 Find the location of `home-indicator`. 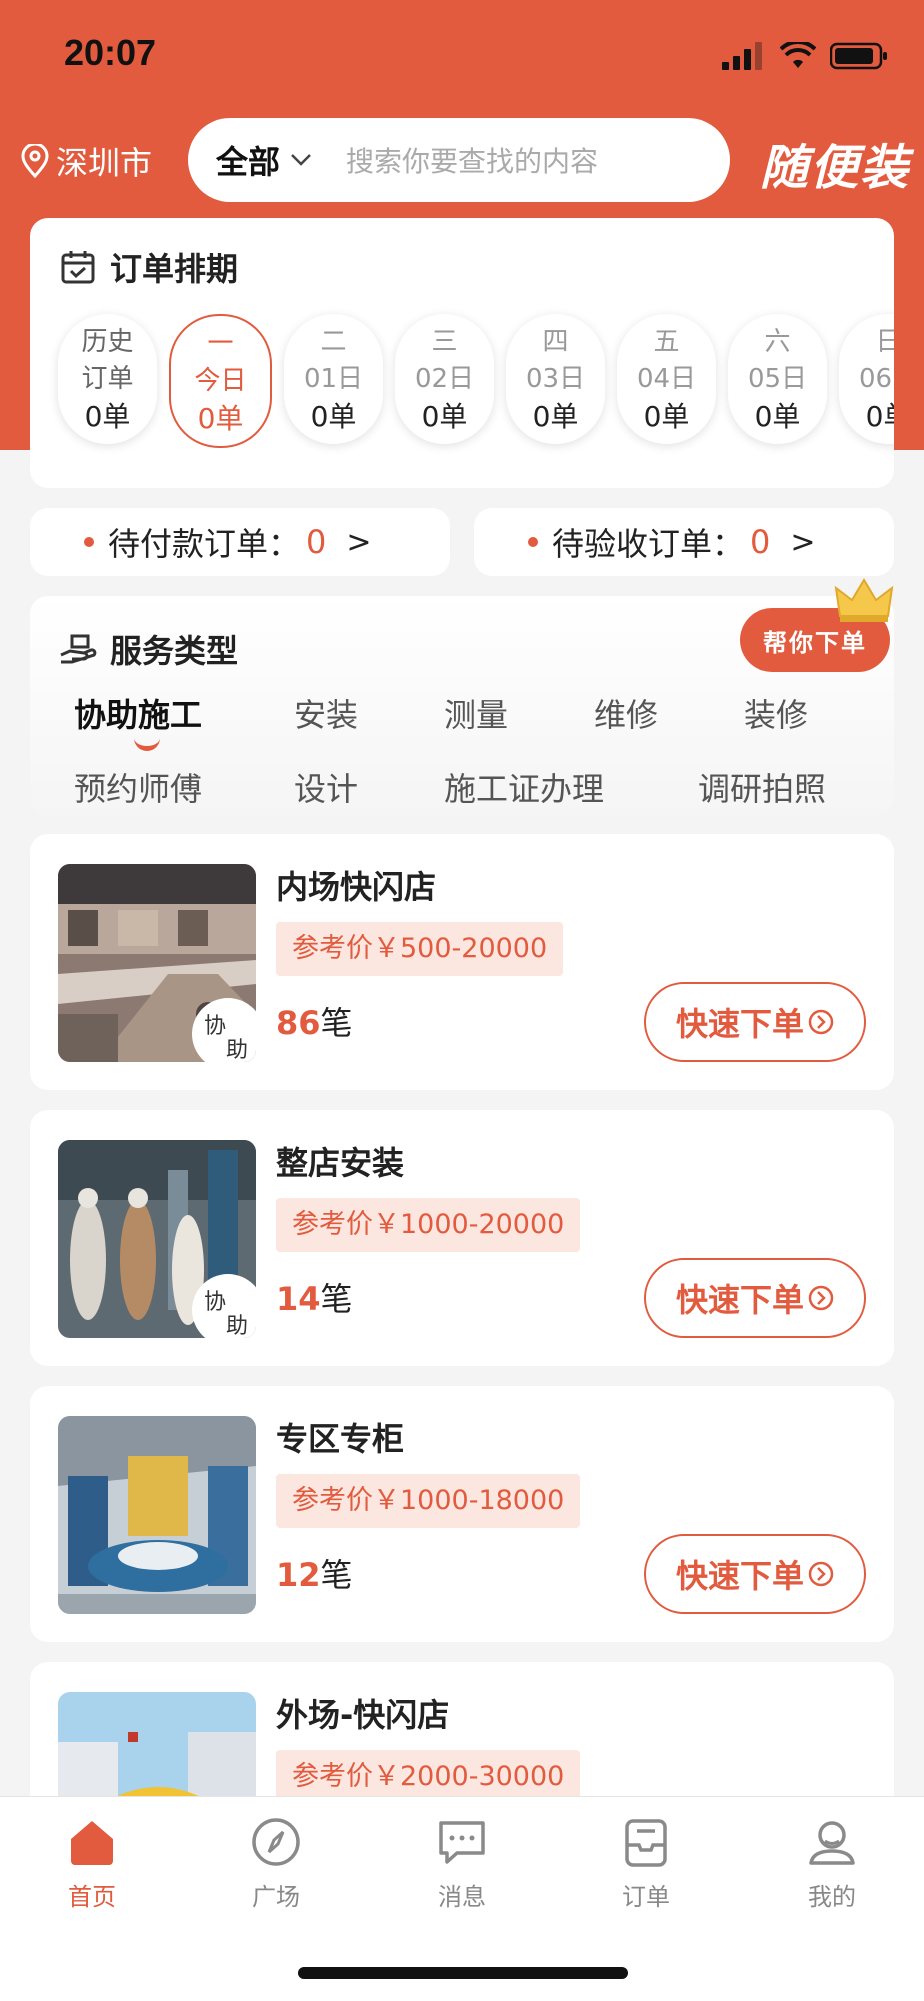

home-indicator is located at coordinates (463, 1973).